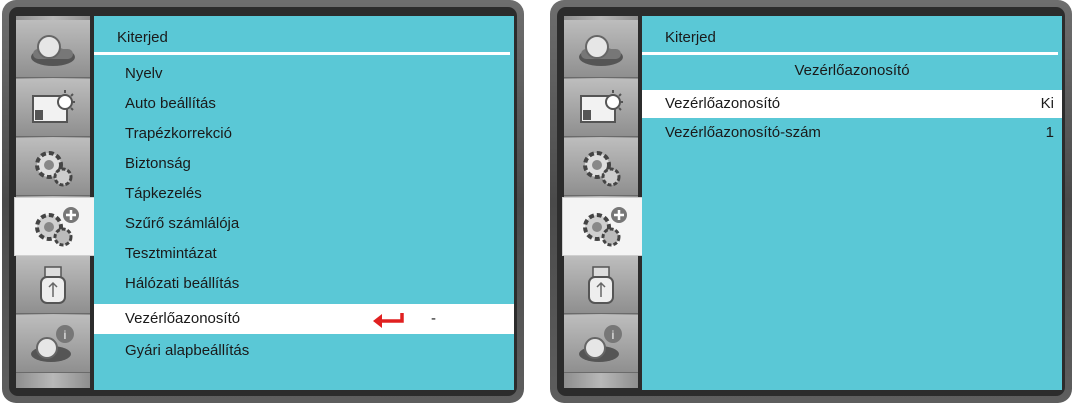 The image size is (1074, 403). I want to click on setting-value: 1, so click(1049, 132).